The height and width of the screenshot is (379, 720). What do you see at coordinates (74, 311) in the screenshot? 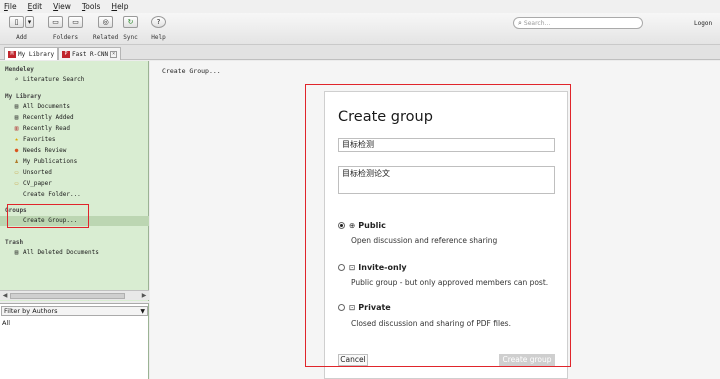
I see `filter-select: Filter by Authors ▼` at bounding box center [74, 311].